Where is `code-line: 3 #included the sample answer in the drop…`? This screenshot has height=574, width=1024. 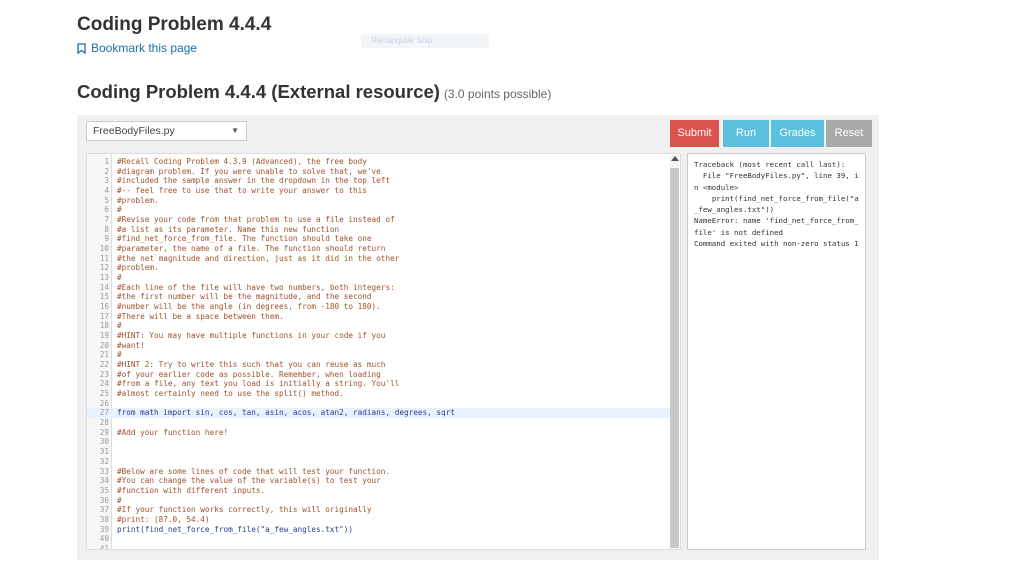
code-line: 3 #included the sample answer in the drop… is located at coordinates (378, 181).